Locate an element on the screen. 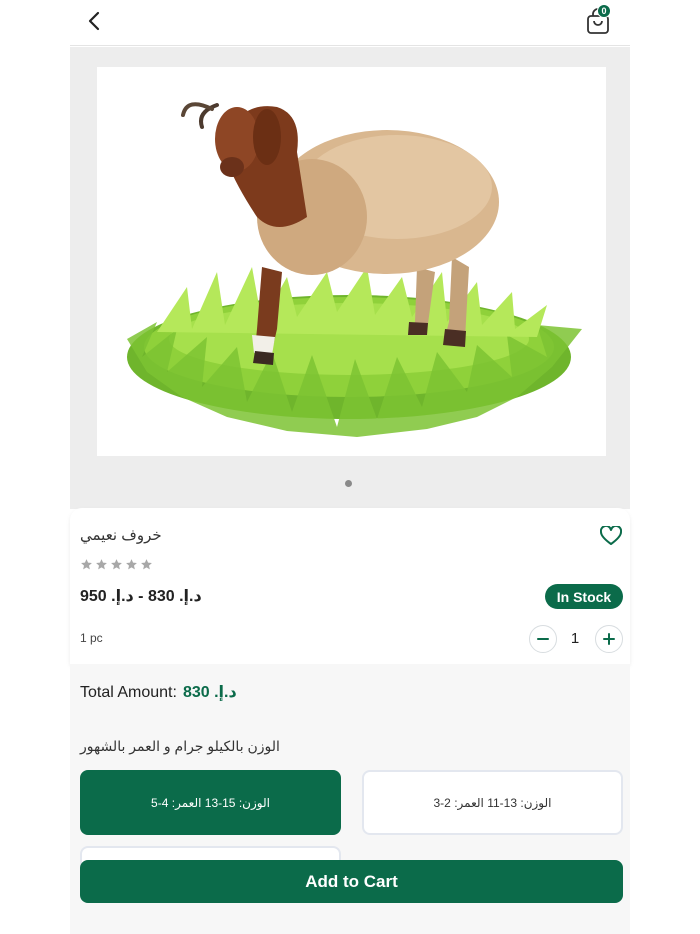  rating-stars is located at coordinates (116, 564).